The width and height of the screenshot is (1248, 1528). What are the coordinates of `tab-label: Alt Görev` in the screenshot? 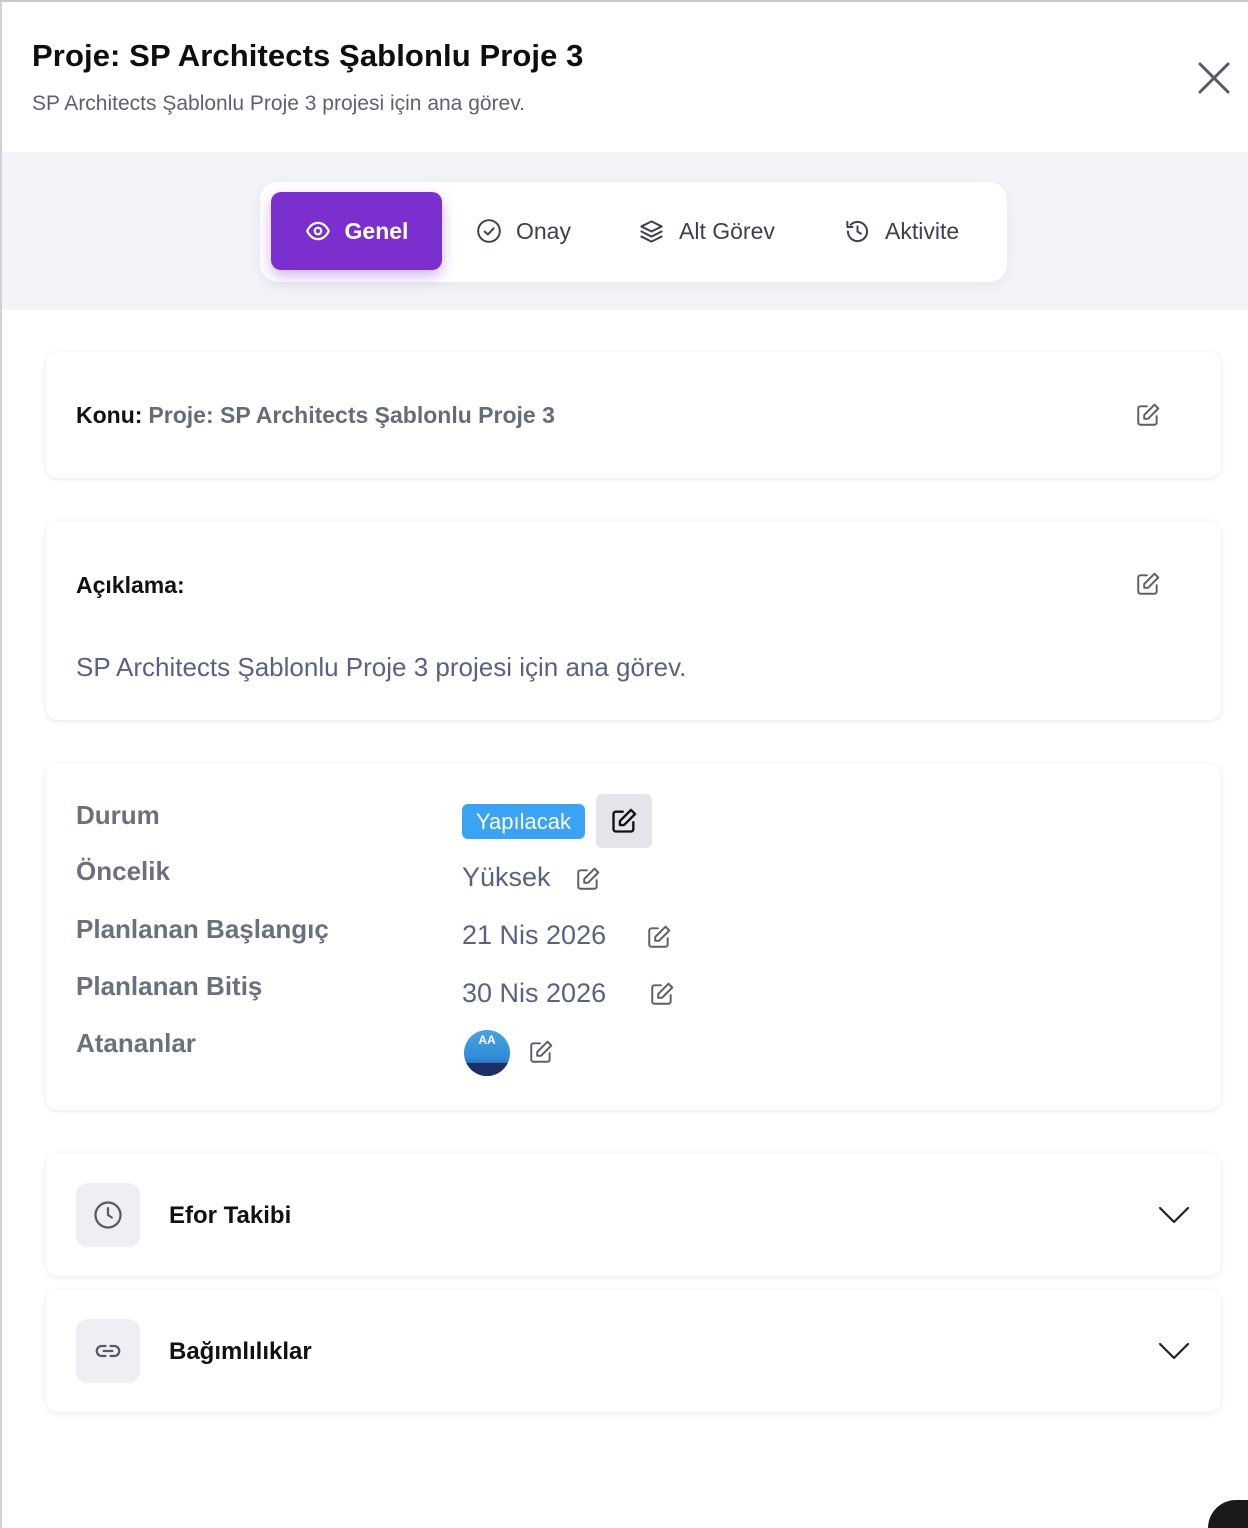 It's located at (727, 230).